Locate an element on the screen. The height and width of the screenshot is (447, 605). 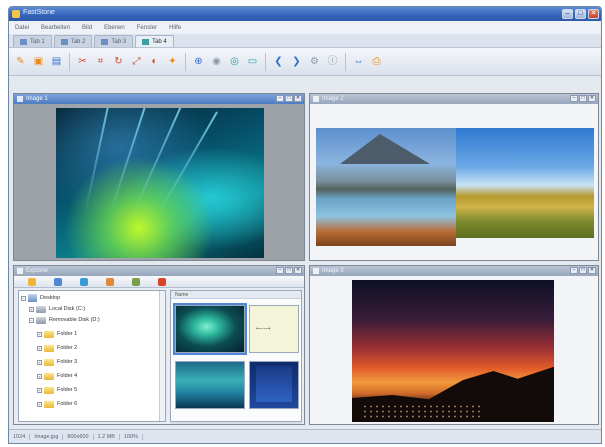
fullscreen-icon: ▭ is located at coordinates (252, 61).